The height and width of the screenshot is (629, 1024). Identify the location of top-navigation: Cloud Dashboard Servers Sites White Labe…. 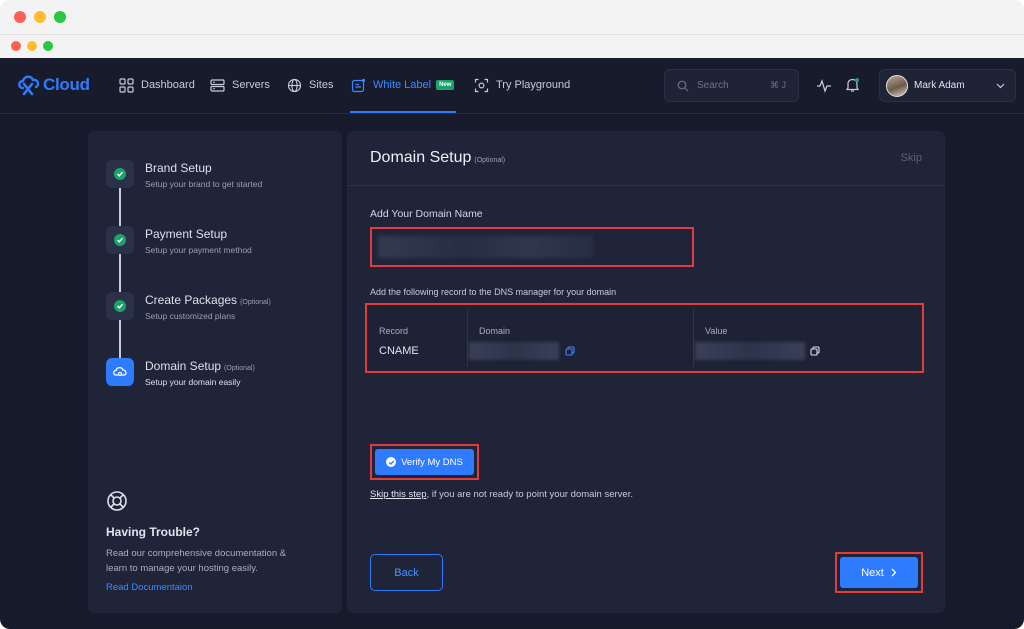
(512, 86).